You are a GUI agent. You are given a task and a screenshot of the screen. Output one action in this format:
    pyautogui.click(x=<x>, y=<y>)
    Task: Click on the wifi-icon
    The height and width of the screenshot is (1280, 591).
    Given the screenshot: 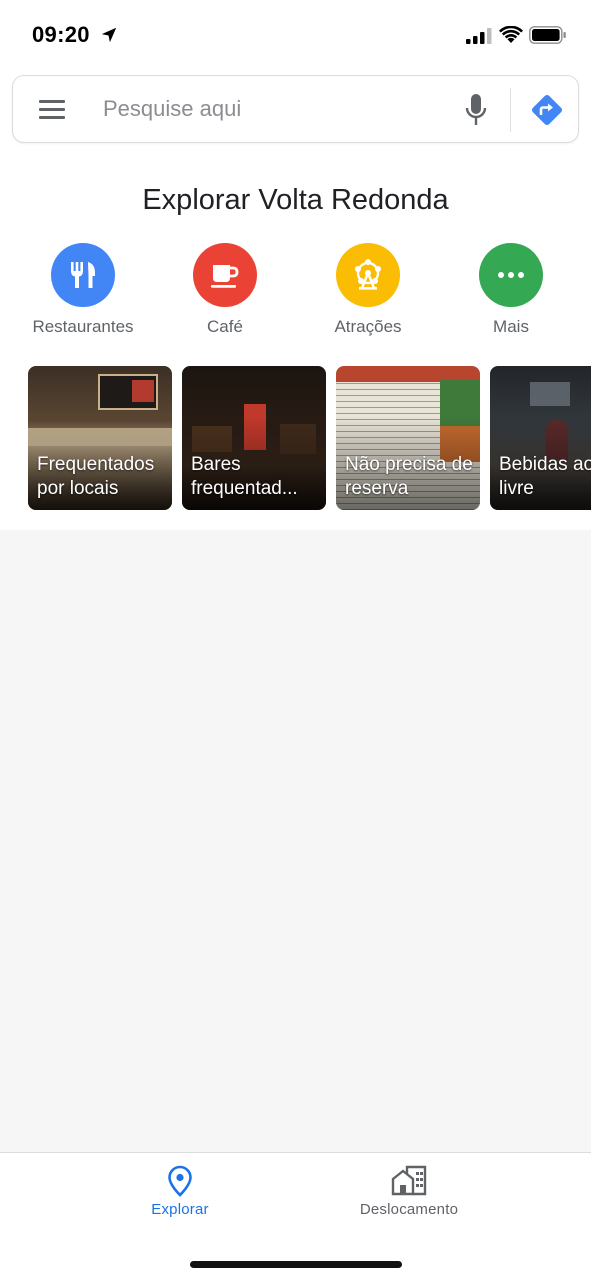 What is the action you would take?
    pyautogui.click(x=511, y=34)
    